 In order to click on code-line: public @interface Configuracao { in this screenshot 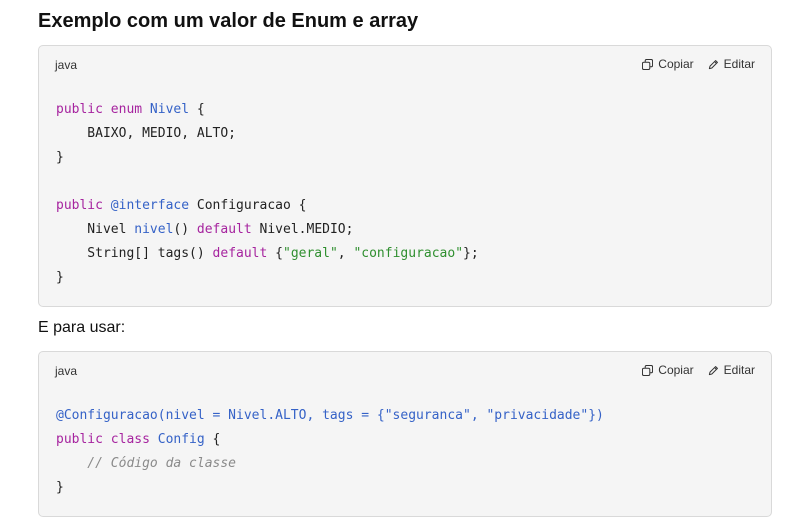, I will do `click(181, 205)`.